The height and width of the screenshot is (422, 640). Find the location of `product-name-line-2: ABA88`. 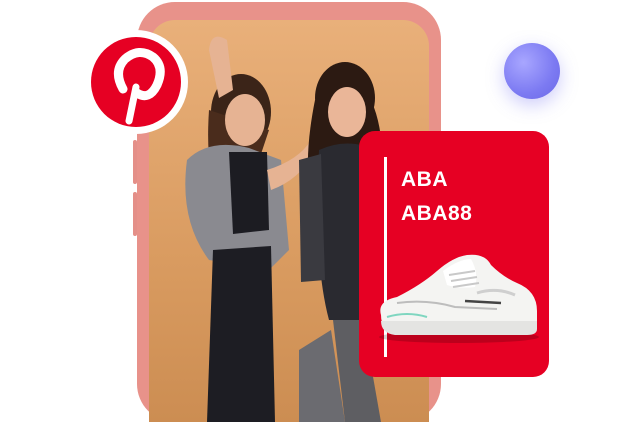

product-name-line-2: ABA88 is located at coordinates (437, 213).